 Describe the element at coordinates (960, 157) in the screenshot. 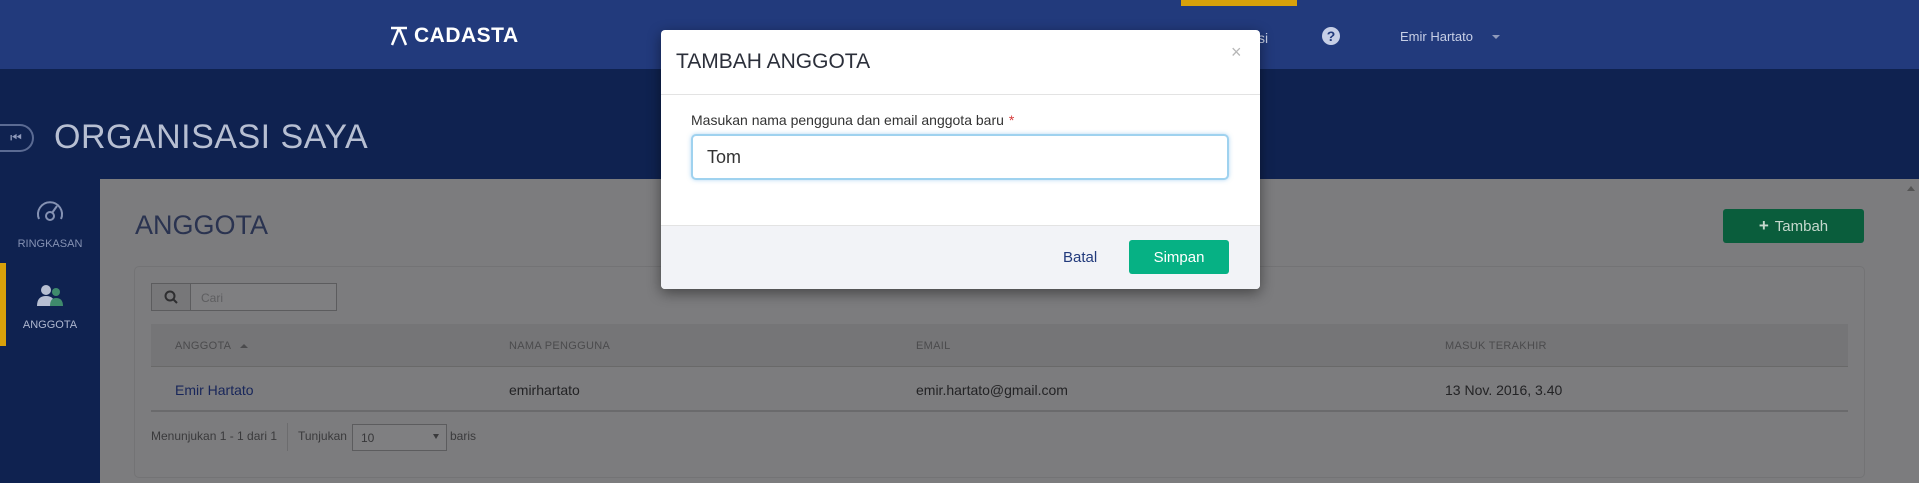

I see `member-search-input` at that location.